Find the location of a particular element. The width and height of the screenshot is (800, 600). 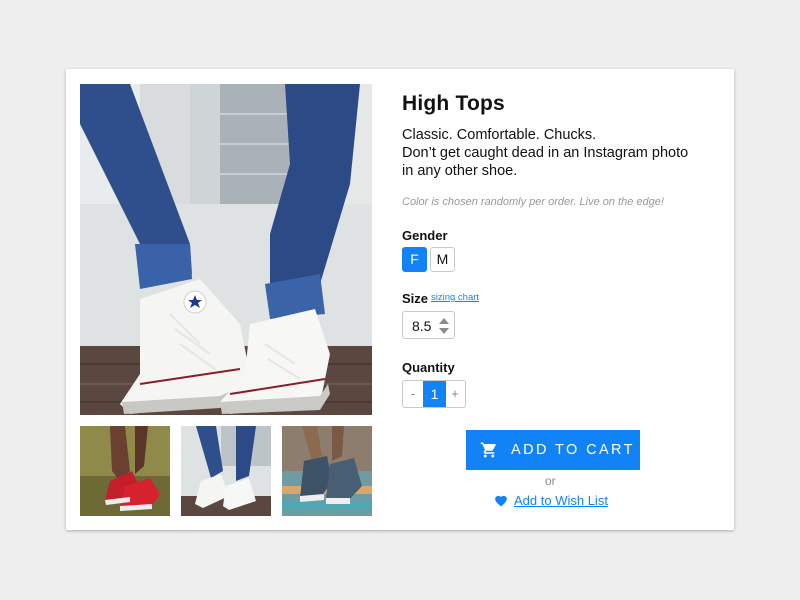

add-to-cart-label: ADD TO CART is located at coordinates (573, 450).